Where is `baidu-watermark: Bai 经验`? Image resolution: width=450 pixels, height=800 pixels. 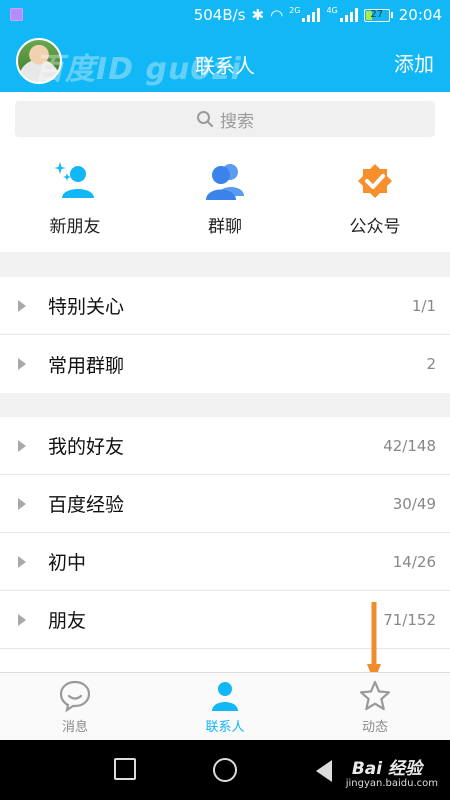
baidu-watermark: Bai 经验 is located at coordinates (386, 769).